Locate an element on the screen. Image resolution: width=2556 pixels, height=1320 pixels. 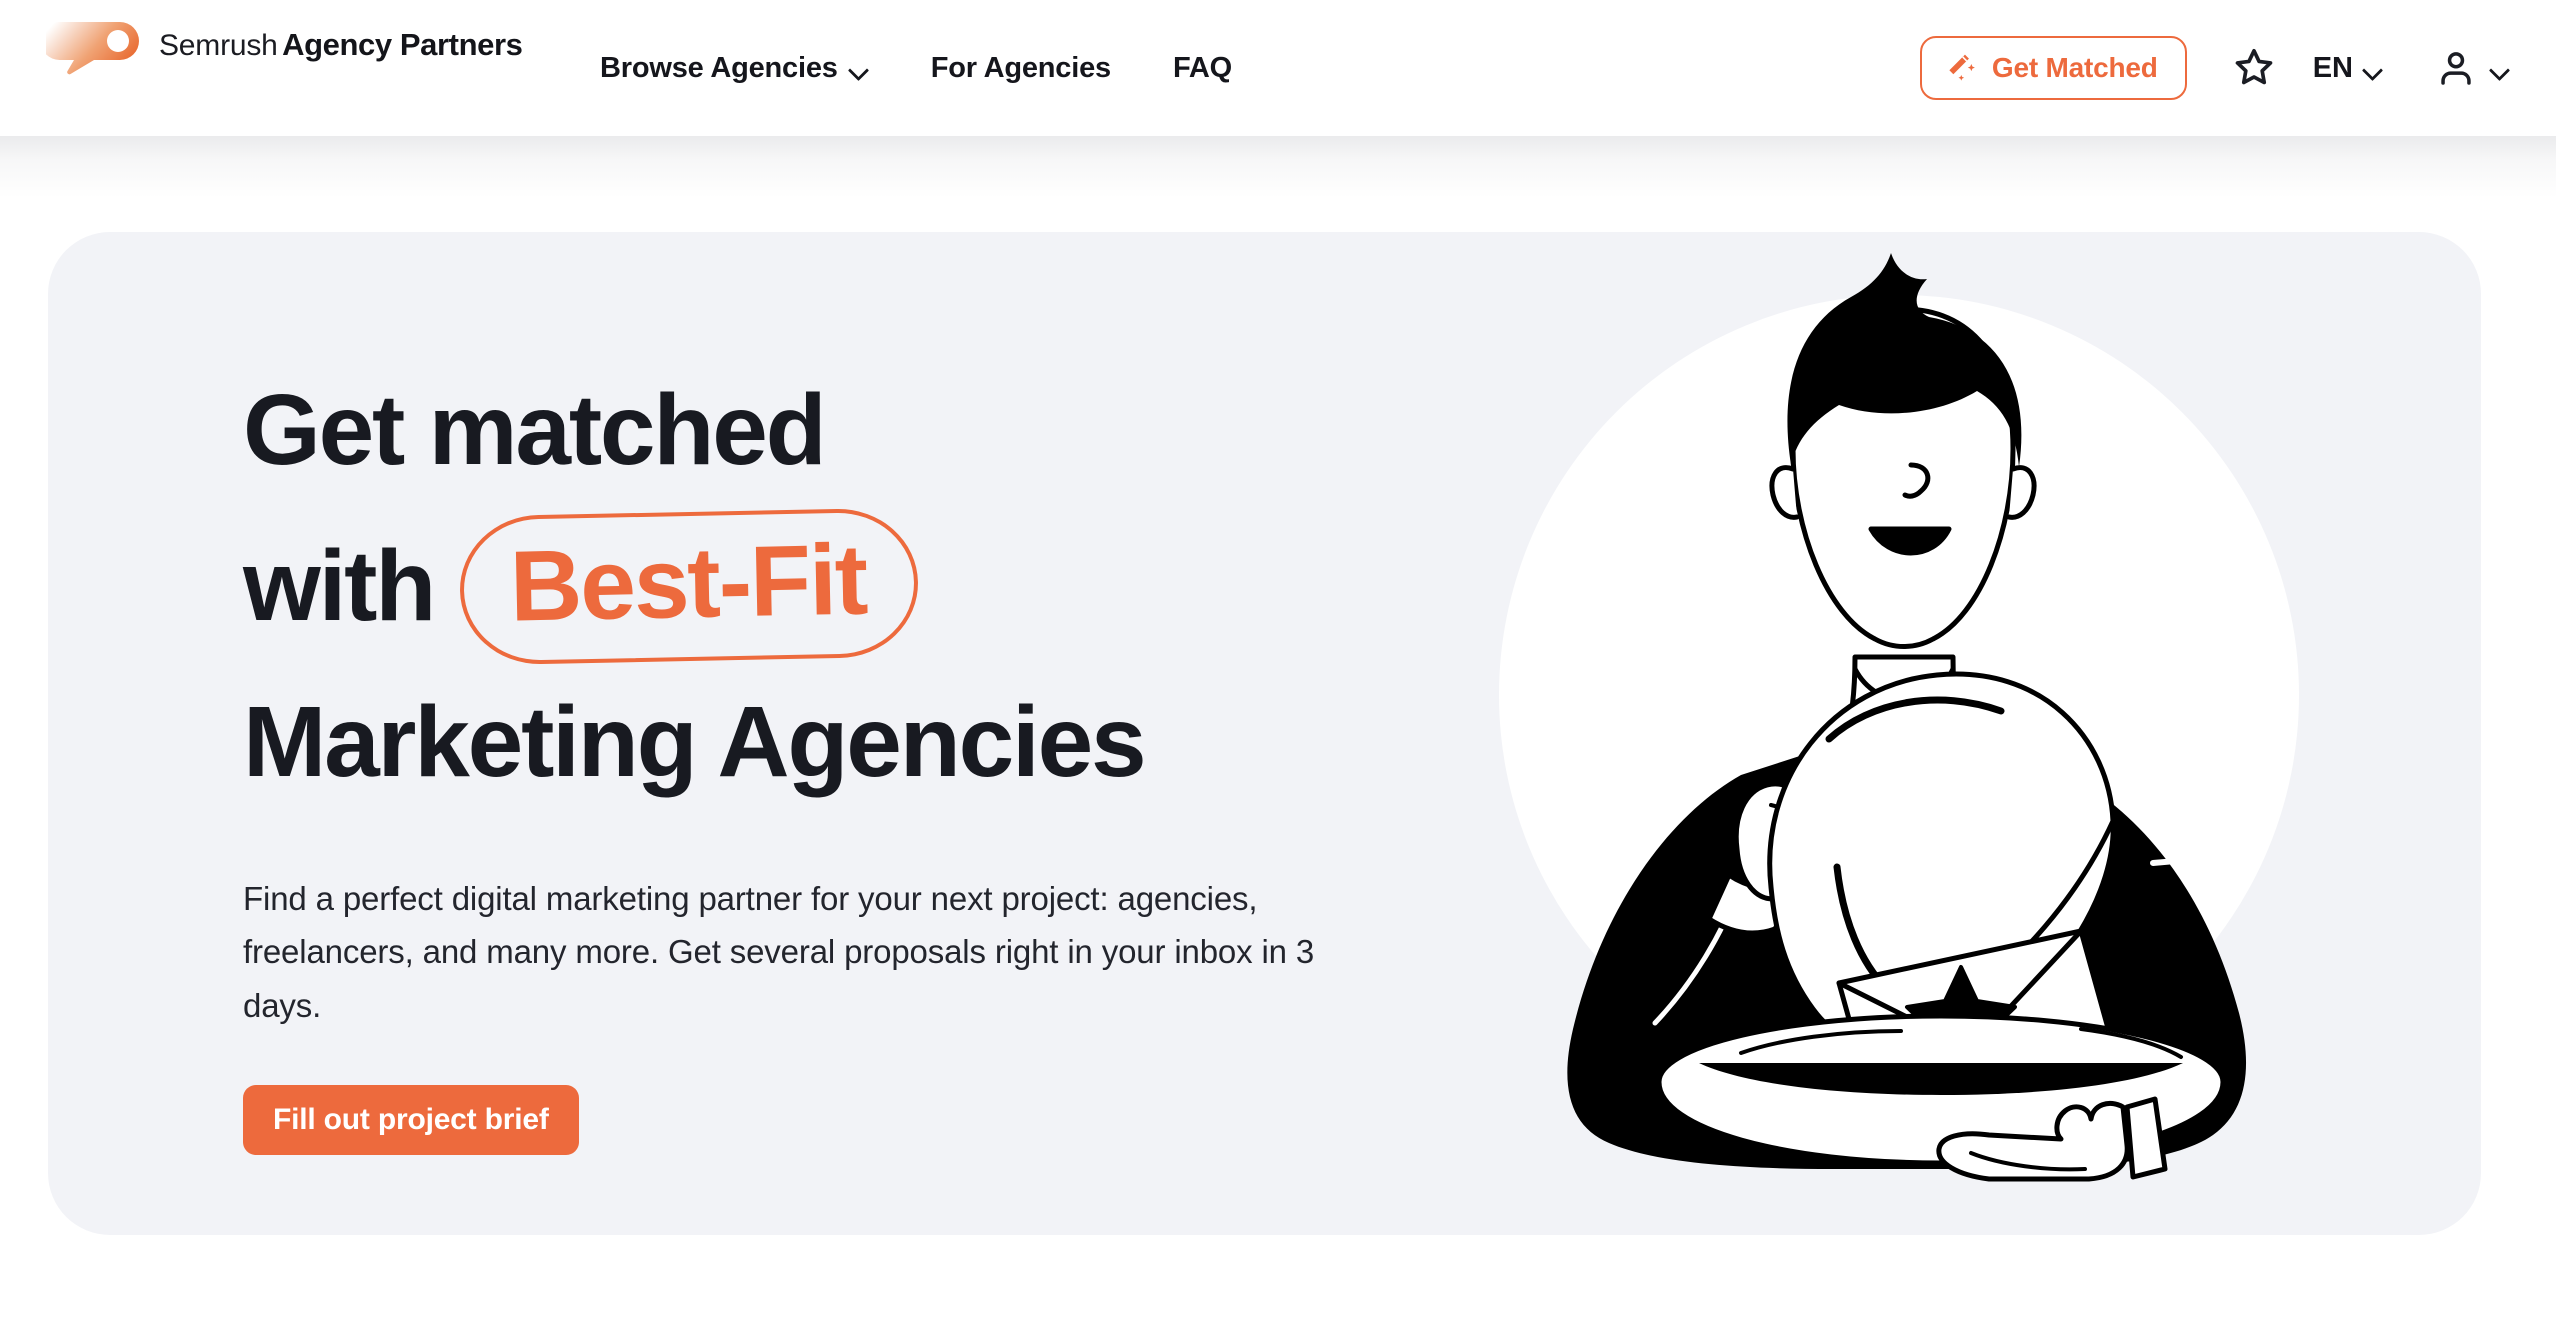
brand-logo: Semrush Agency Partners is located at coordinates (281, 46).